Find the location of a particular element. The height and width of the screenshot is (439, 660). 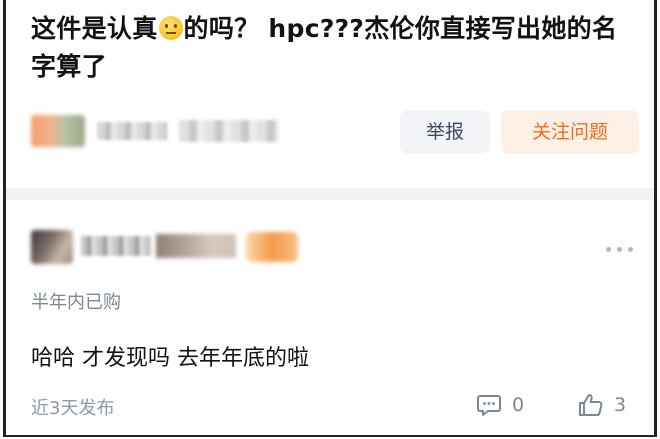

comment-author-extra-blurred is located at coordinates (196, 246).